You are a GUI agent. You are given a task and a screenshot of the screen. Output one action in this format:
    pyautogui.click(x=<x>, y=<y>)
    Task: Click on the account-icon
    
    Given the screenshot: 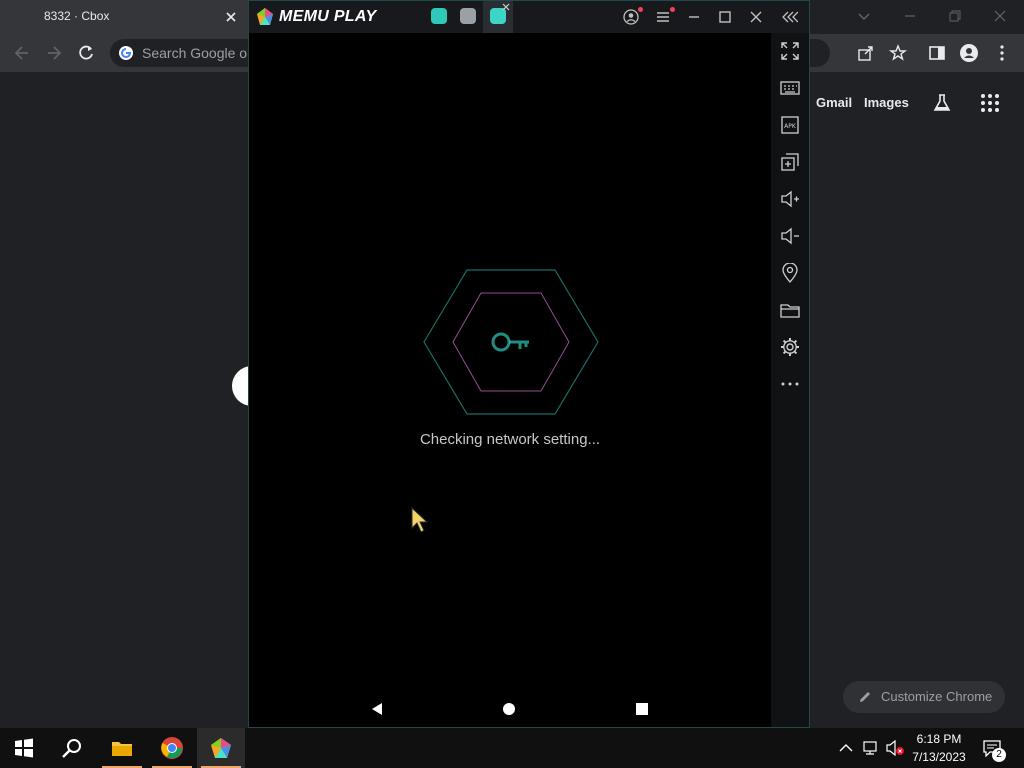 What is the action you would take?
    pyautogui.click(x=631, y=17)
    